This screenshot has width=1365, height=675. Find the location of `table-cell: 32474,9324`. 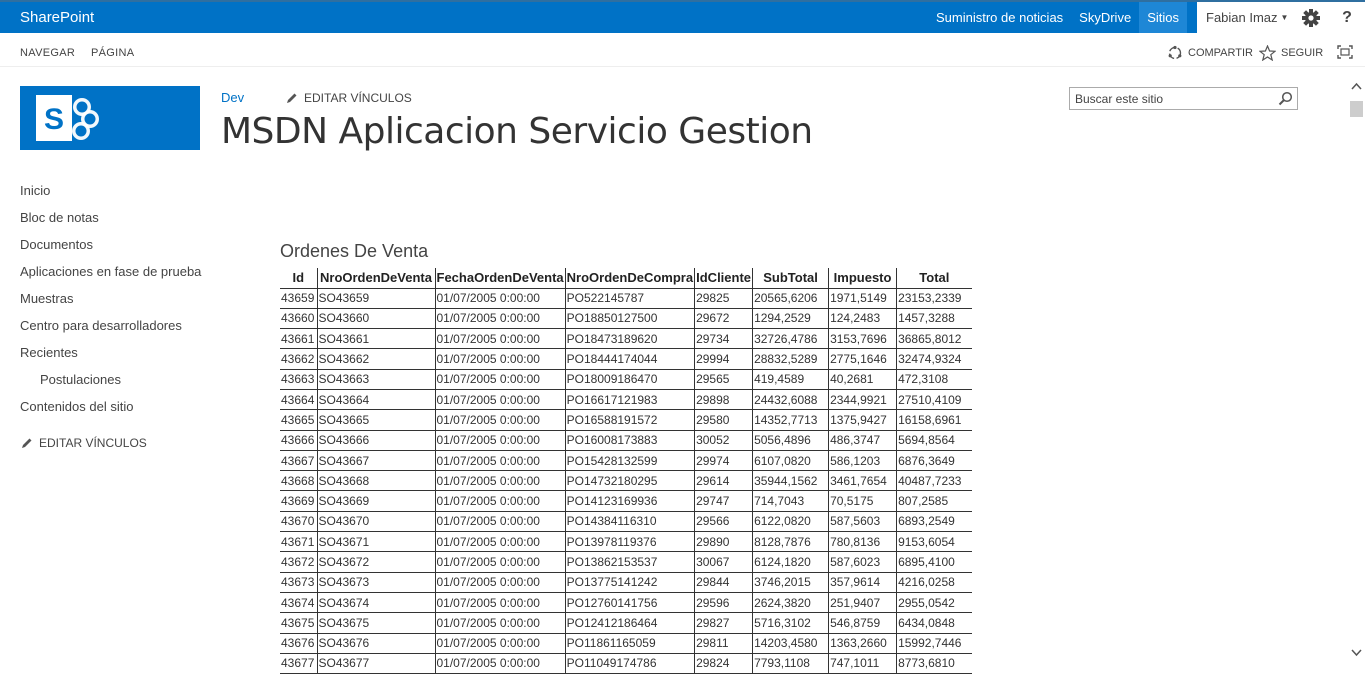

table-cell: 32474,9324 is located at coordinates (934, 359).